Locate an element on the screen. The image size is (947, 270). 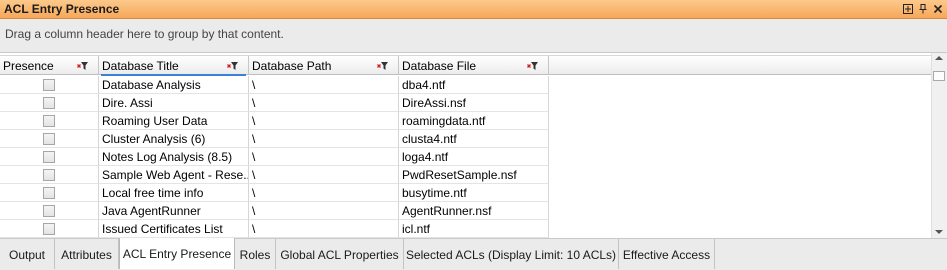
tab-global-acl-properties: Global ACL Properties is located at coordinates (340, 254).